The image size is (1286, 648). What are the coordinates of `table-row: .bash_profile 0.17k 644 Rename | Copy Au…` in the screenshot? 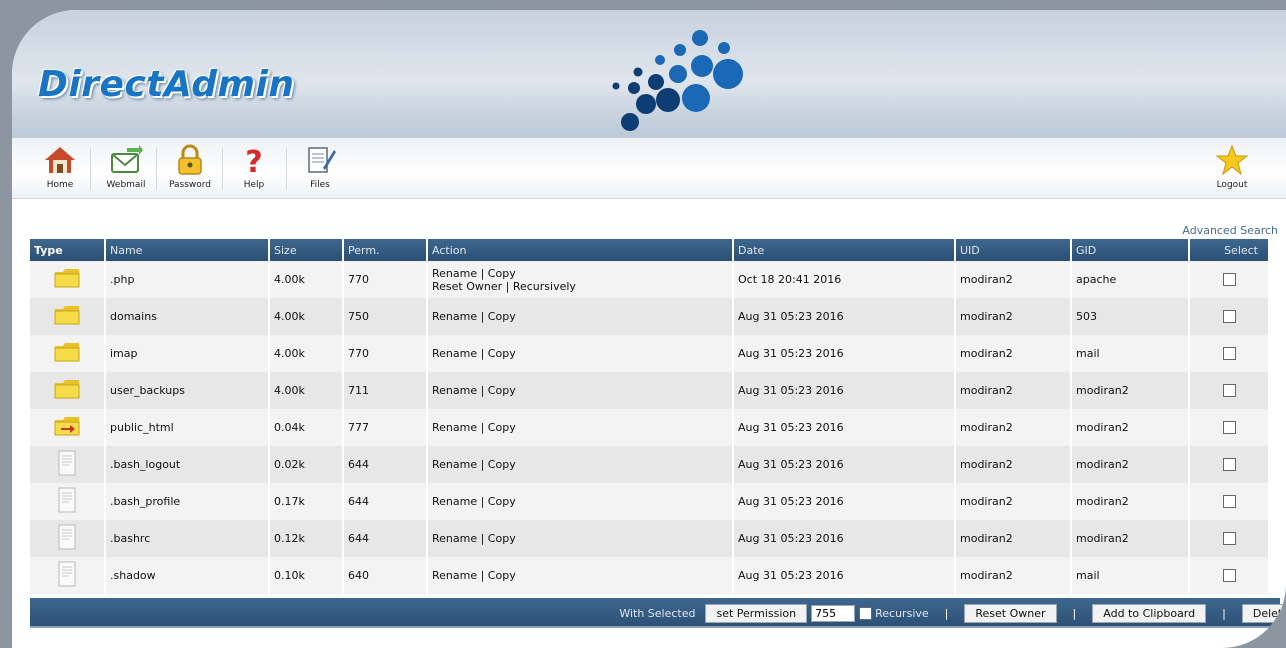 It's located at (650, 501).